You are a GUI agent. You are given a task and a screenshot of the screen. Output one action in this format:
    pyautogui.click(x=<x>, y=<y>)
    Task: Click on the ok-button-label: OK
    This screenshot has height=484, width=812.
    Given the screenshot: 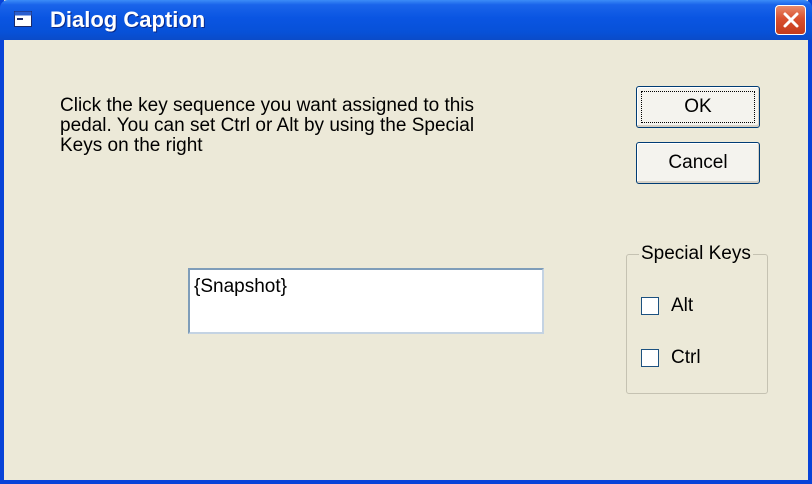 What is the action you would take?
    pyautogui.click(x=698, y=106)
    